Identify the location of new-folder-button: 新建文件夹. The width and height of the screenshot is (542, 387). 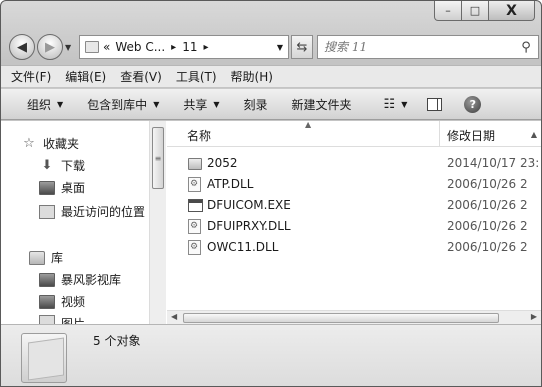
(322, 104).